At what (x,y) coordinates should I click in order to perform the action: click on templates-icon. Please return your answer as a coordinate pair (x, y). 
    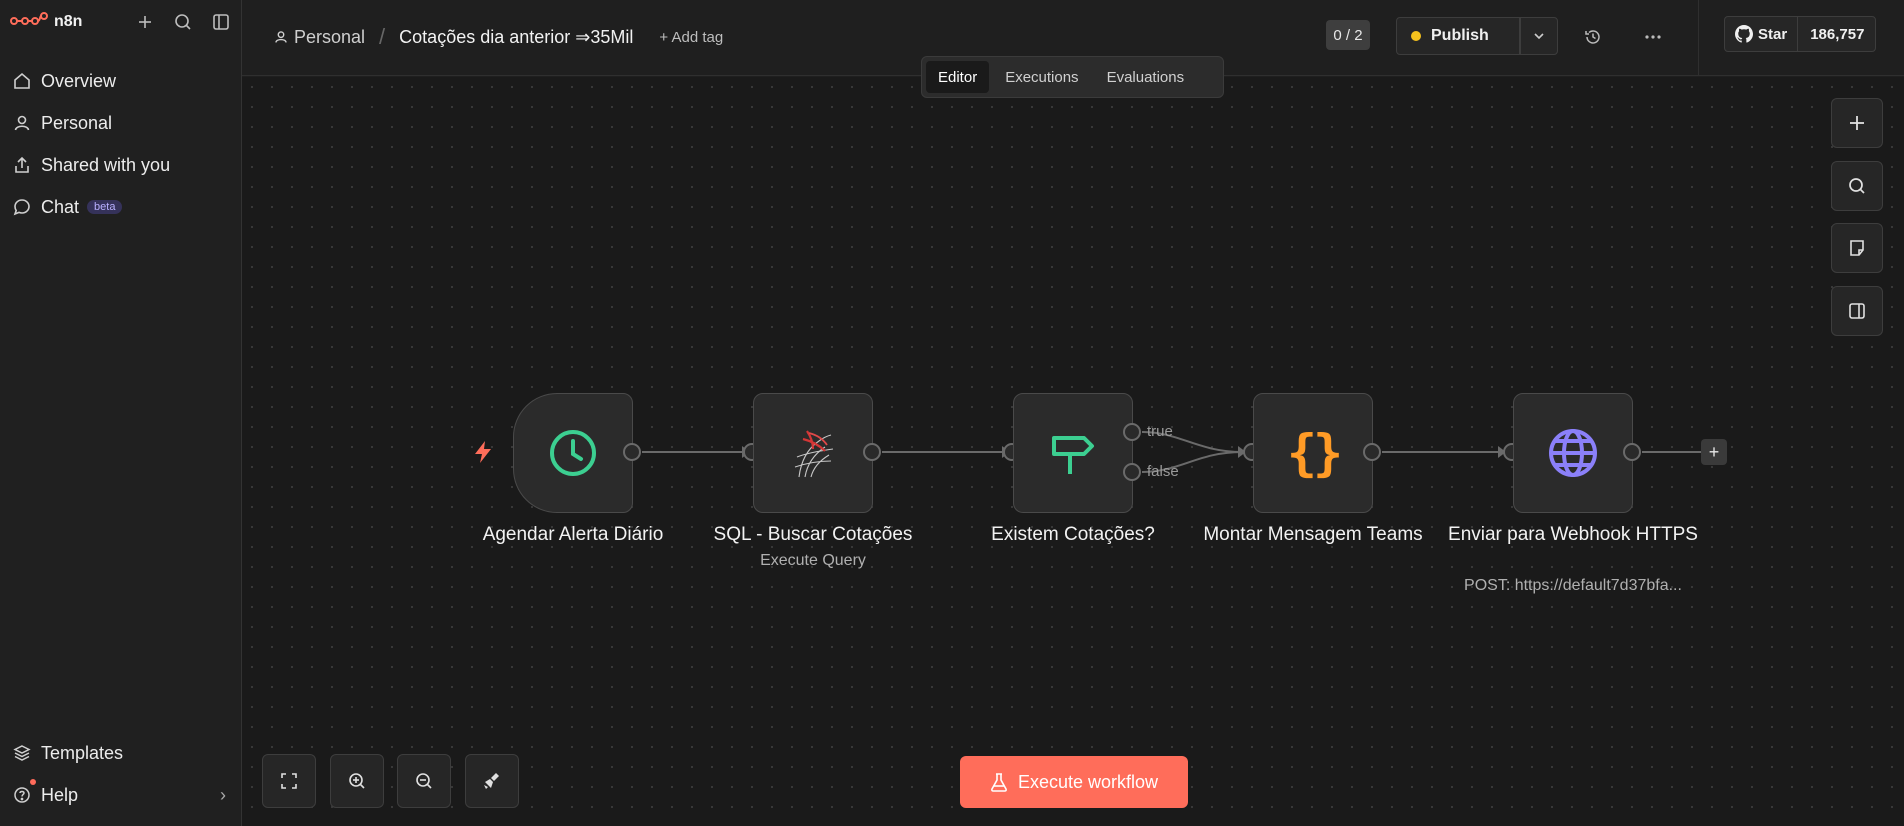
    Looking at the image, I should click on (22, 753).